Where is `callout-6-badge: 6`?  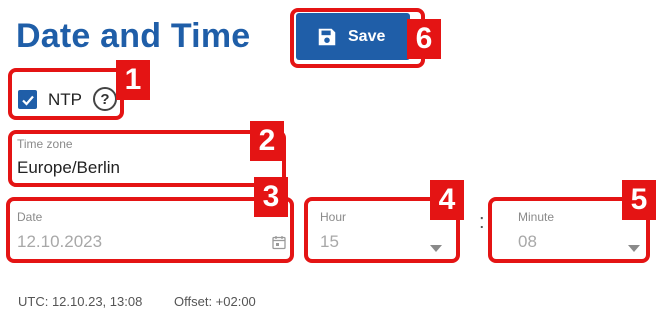
callout-6-badge: 6 is located at coordinates (424, 39).